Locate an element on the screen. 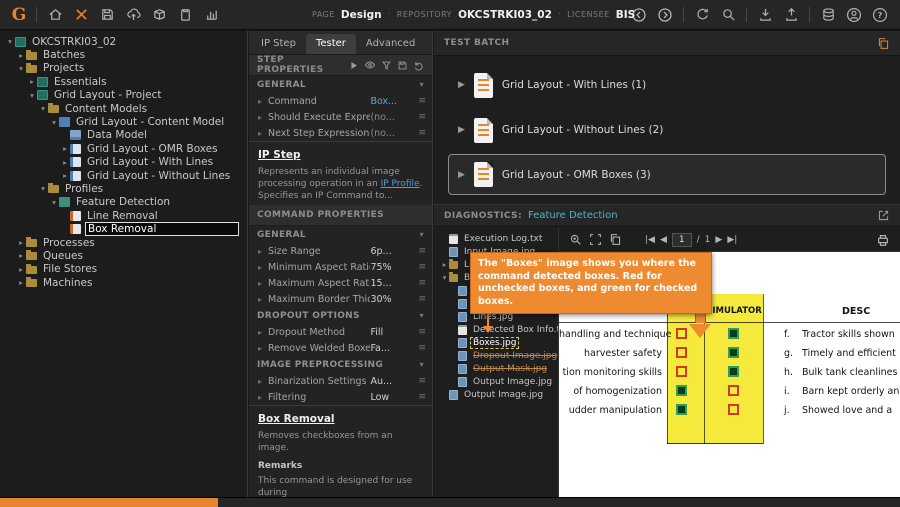 The image size is (900, 507). tree-item: Line Removal is located at coordinates (123, 215).